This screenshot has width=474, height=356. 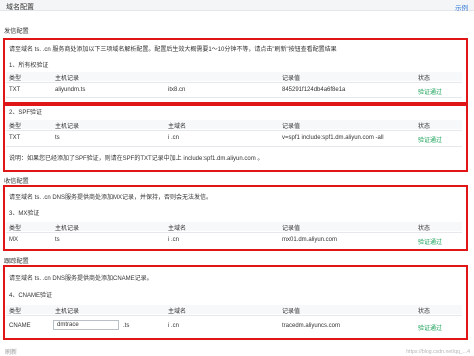 I want to click on cname-host-suffix: .ts, so click(x=126, y=326).